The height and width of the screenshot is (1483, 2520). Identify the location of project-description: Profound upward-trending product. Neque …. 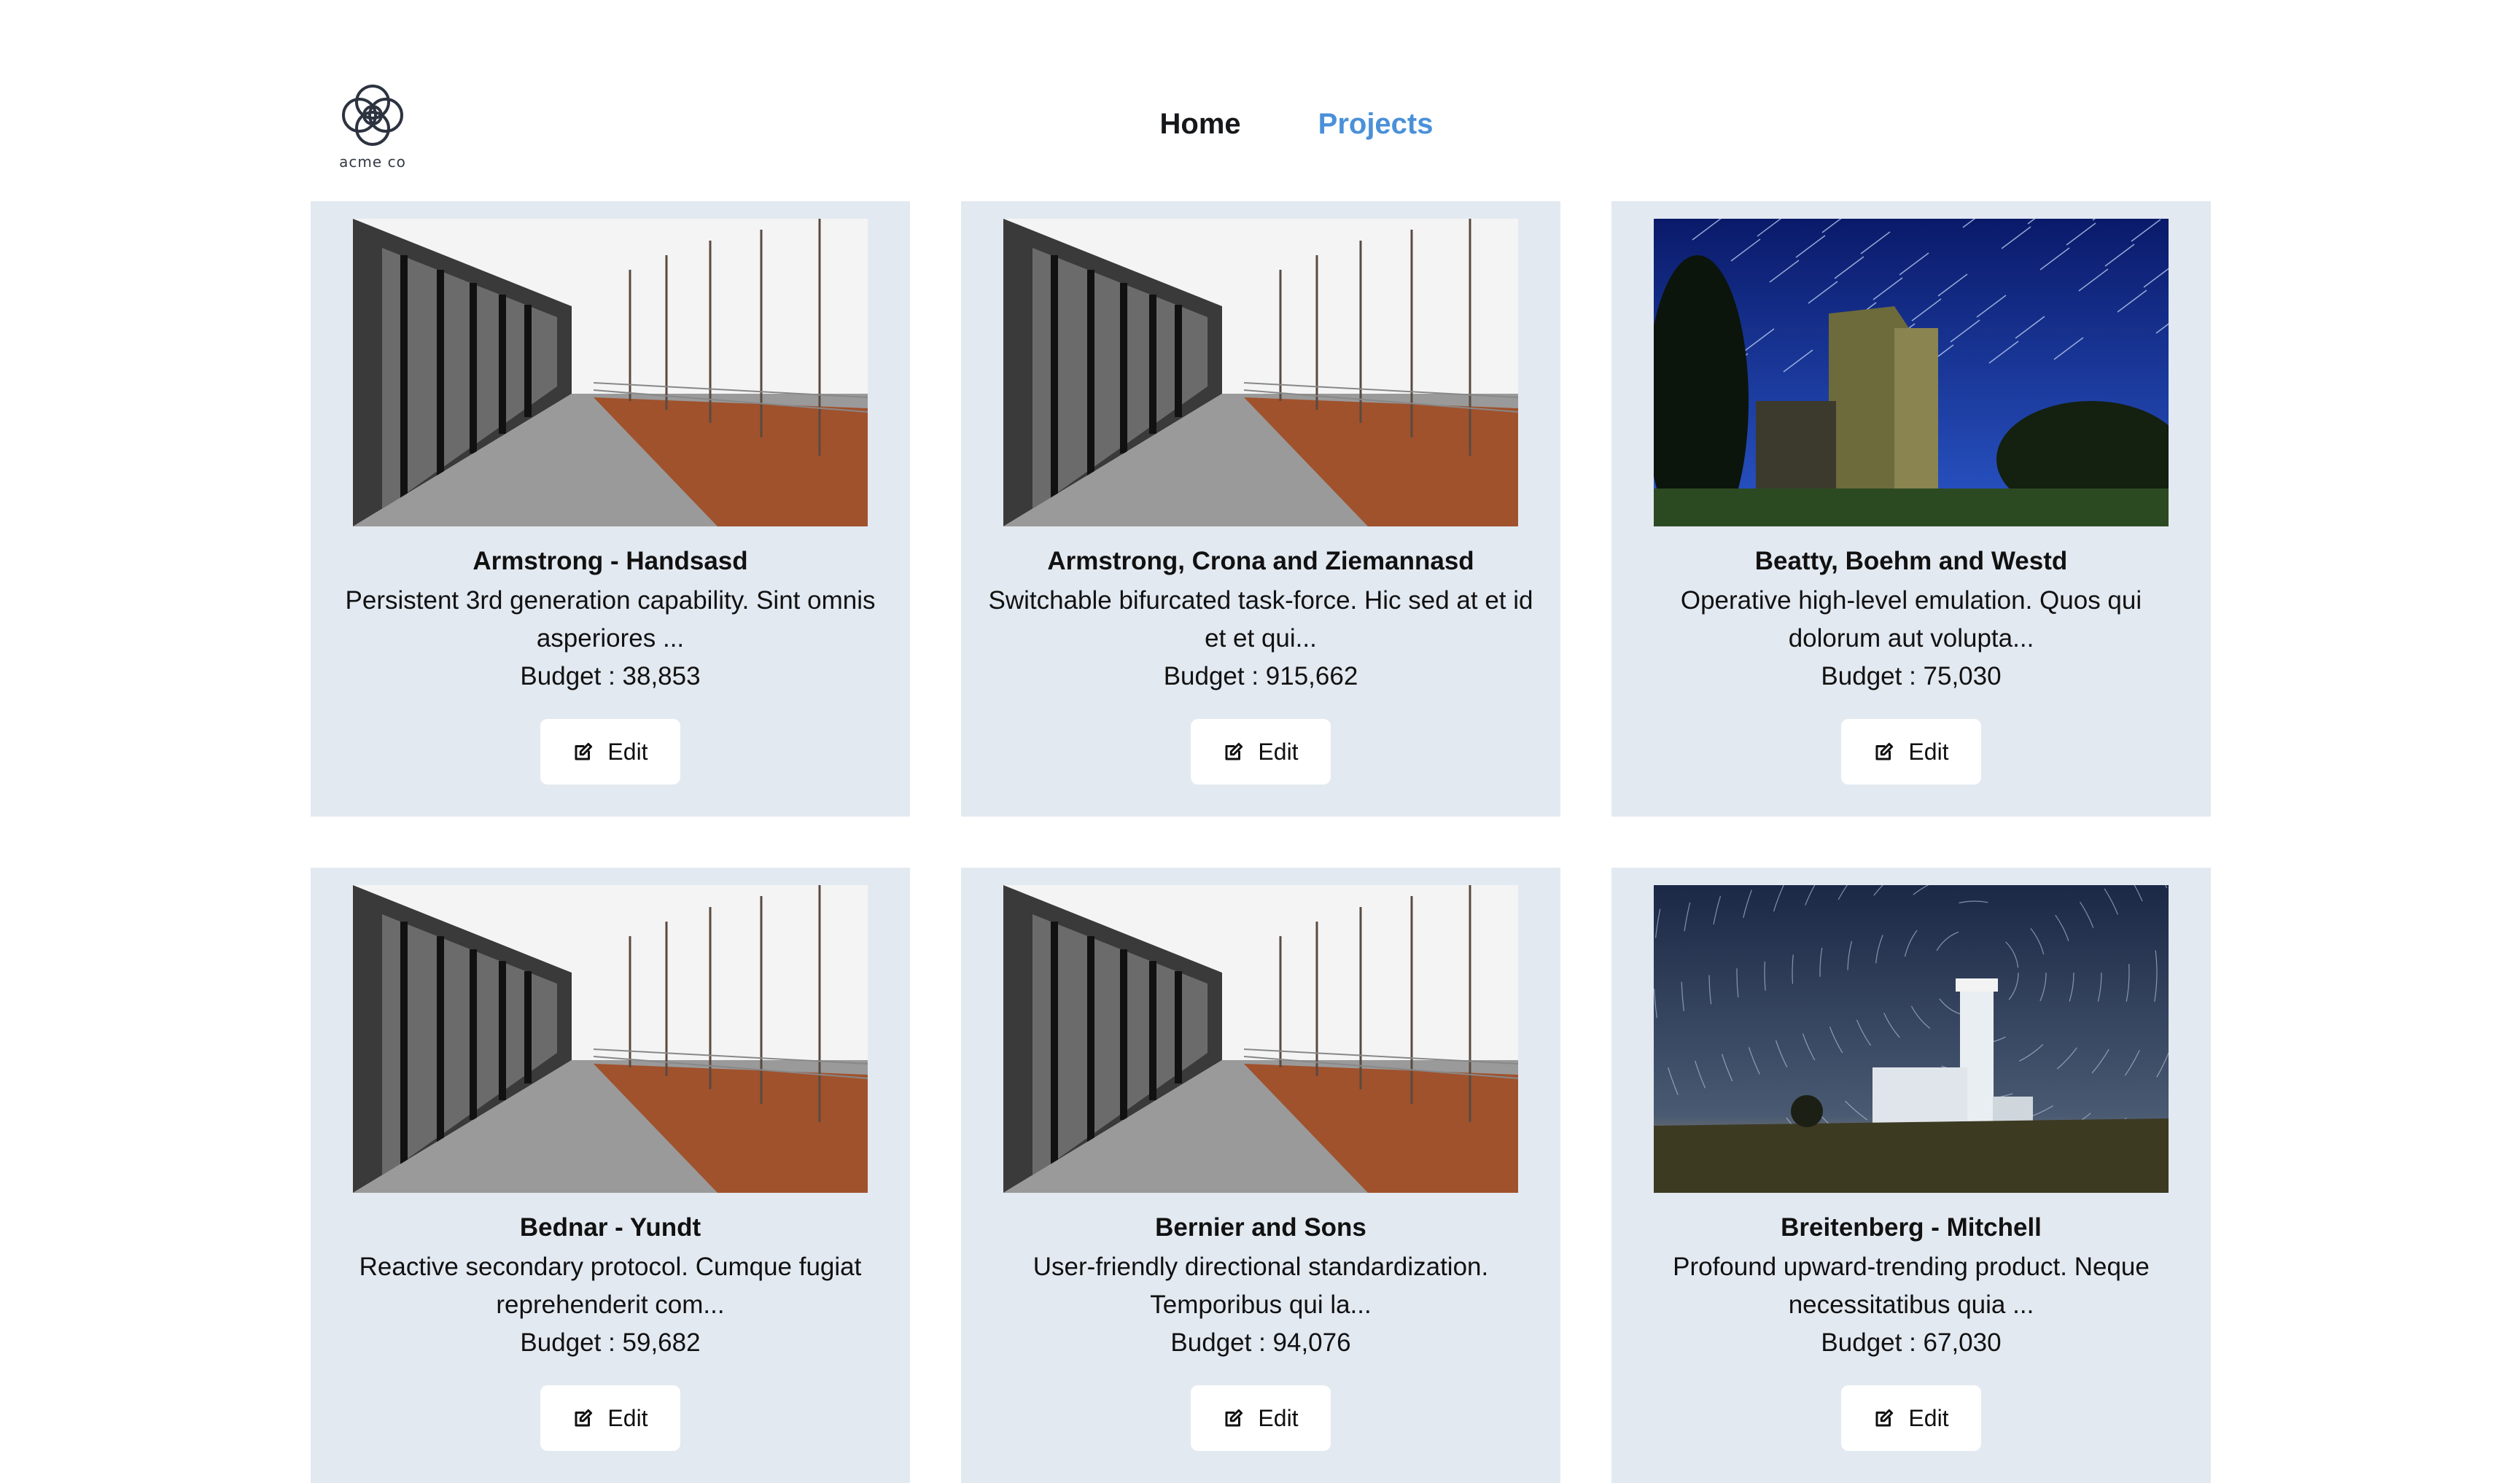
(1911, 1286).